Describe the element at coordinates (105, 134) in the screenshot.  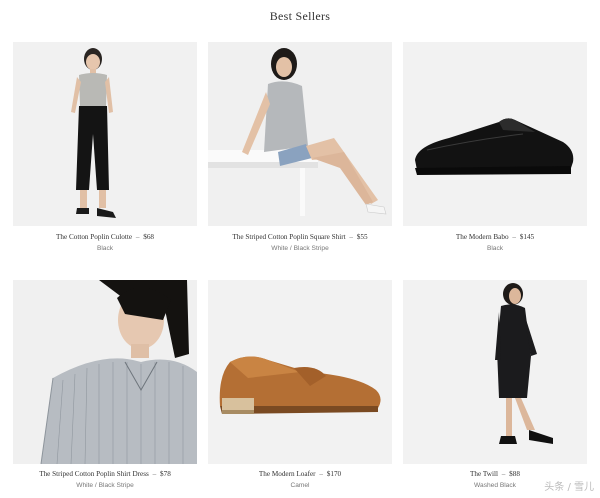
I see `model-culotte-image` at that location.